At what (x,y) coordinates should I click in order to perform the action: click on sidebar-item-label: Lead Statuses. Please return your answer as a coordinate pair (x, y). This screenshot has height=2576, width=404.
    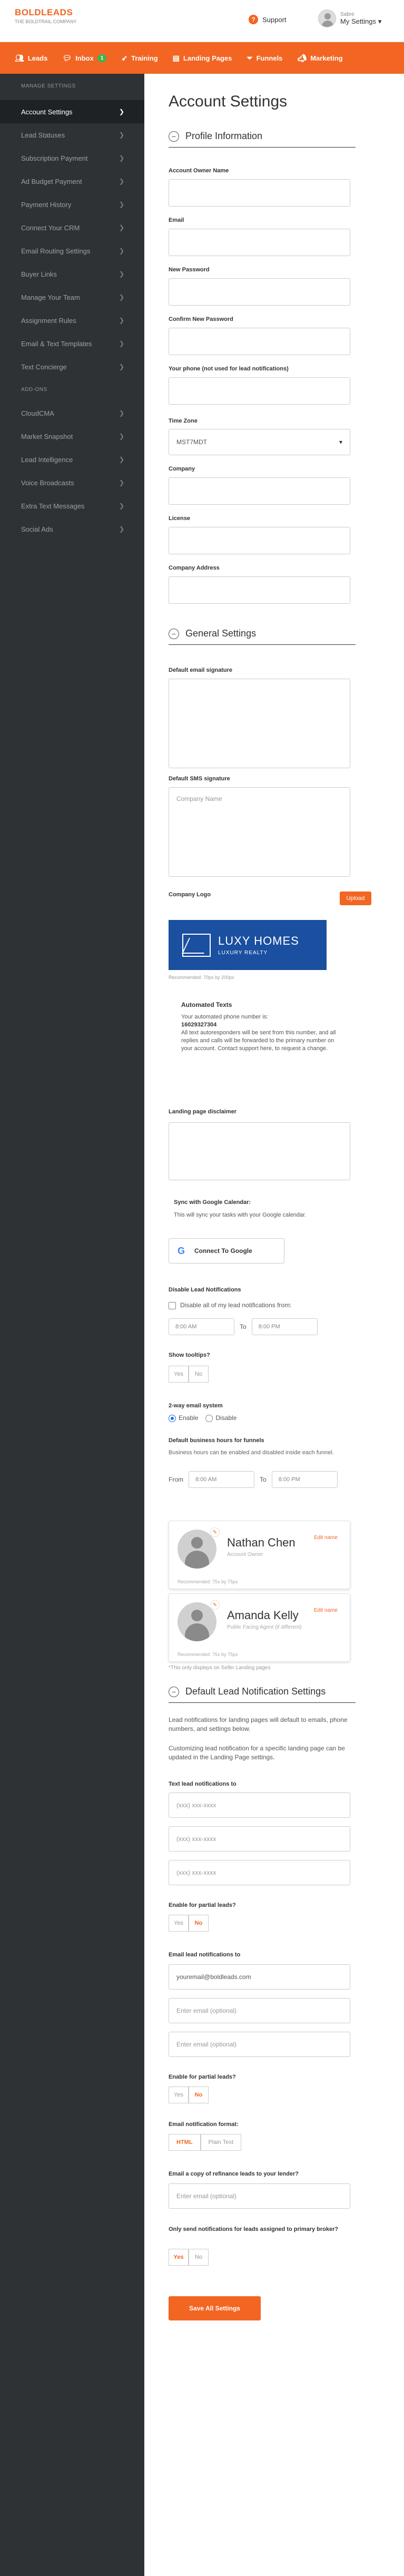
    Looking at the image, I should click on (43, 135).